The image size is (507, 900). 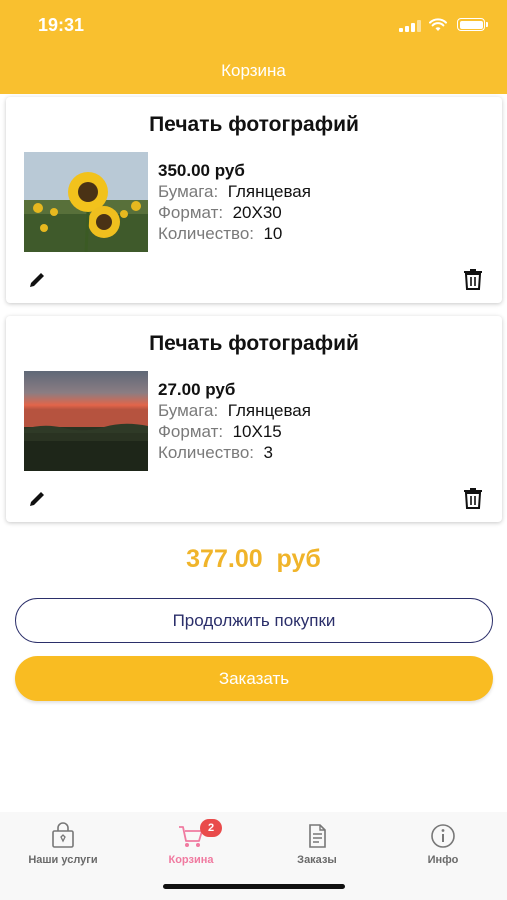 I want to click on format-value: 20X30, so click(x=257, y=212).